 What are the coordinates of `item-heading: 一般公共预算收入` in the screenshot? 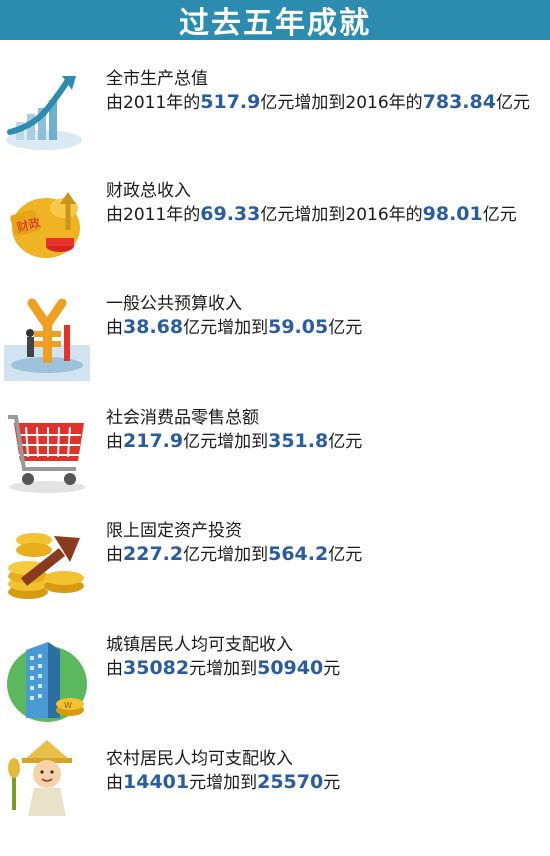 It's located at (174, 304).